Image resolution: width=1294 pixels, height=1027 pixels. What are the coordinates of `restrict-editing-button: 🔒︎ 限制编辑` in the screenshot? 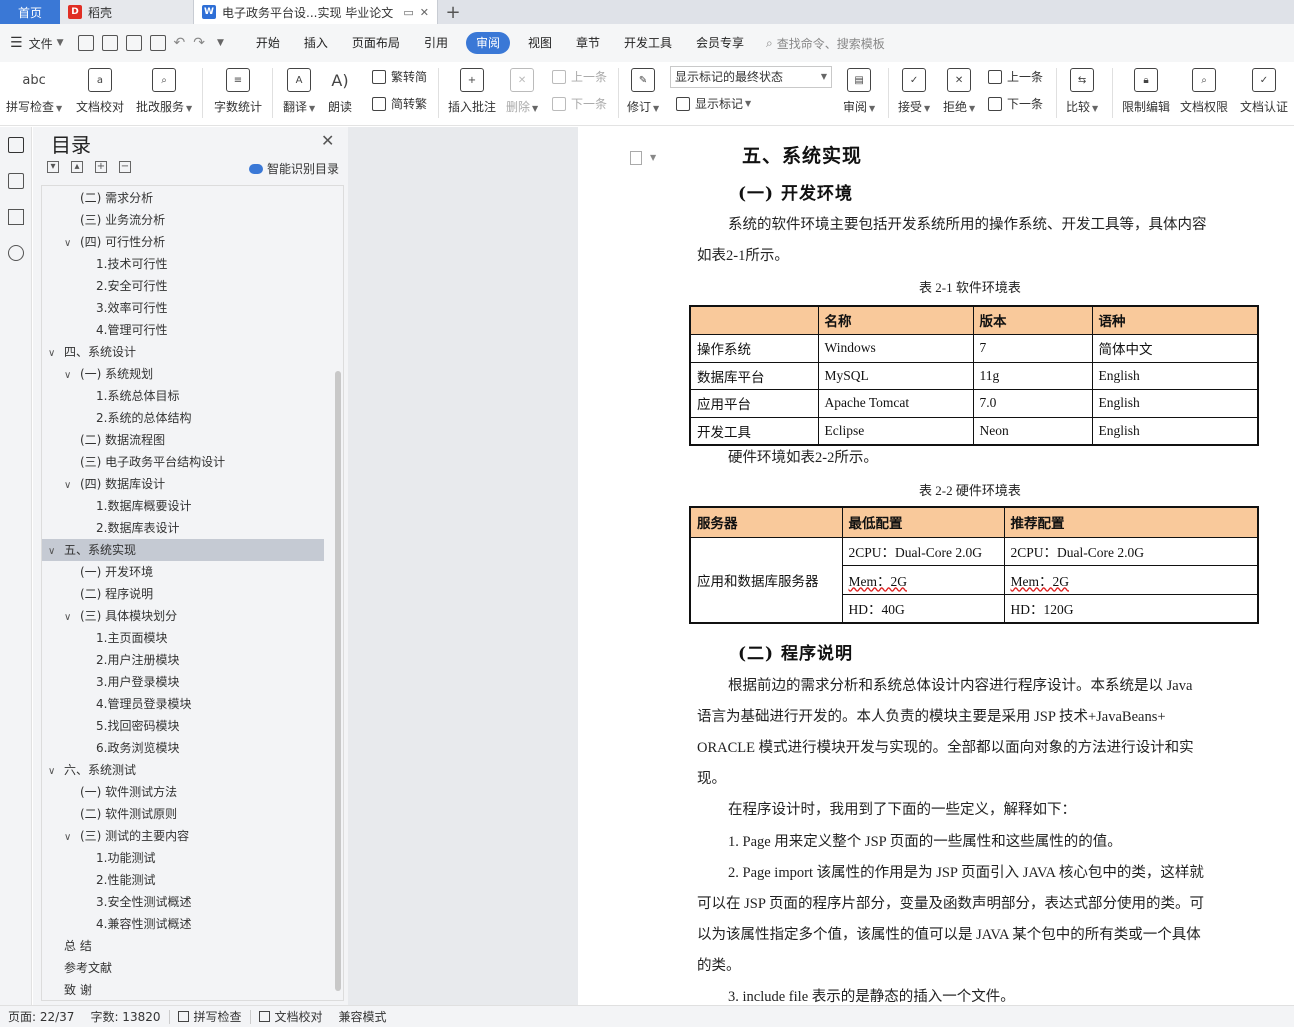 It's located at (1146, 91).